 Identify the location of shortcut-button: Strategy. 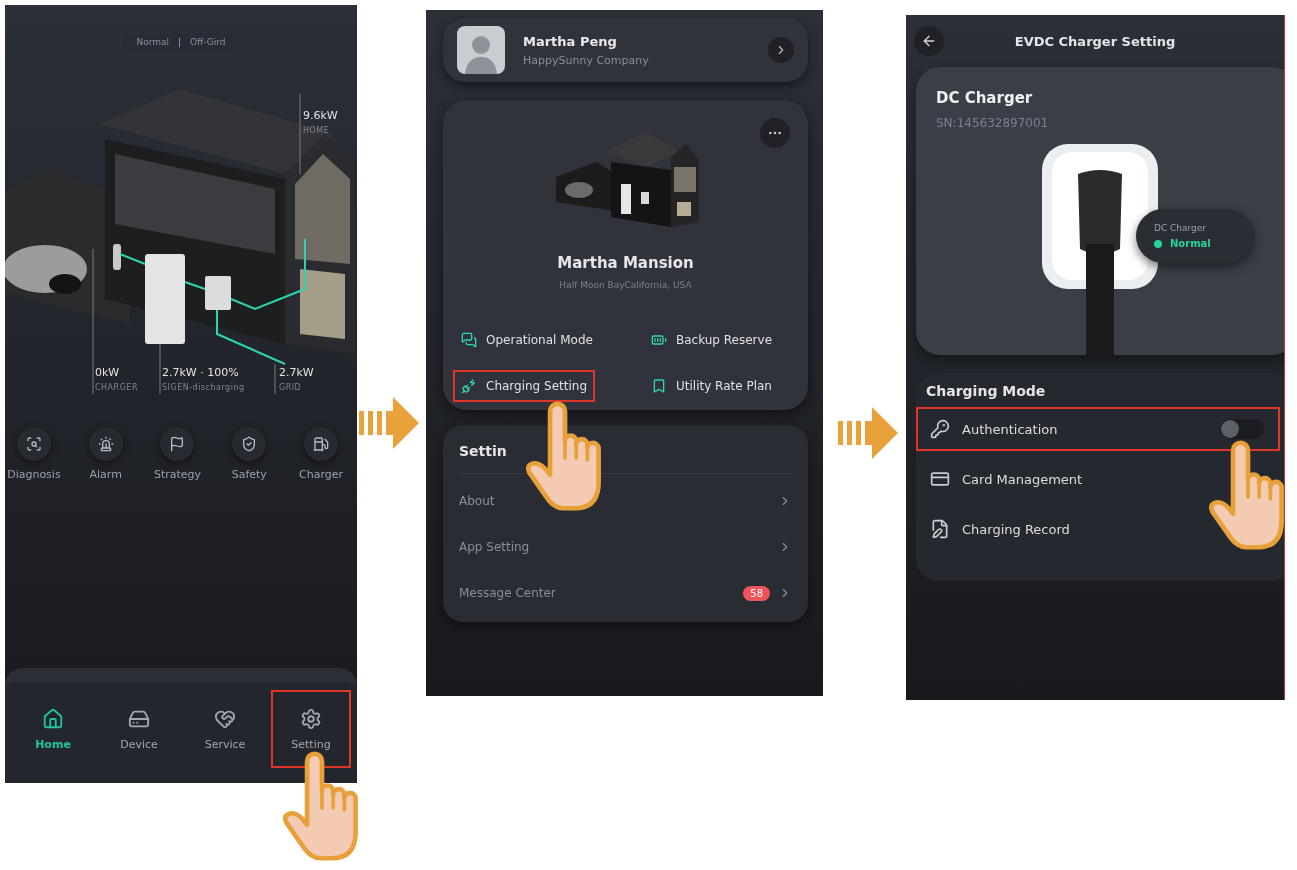
(177, 454).